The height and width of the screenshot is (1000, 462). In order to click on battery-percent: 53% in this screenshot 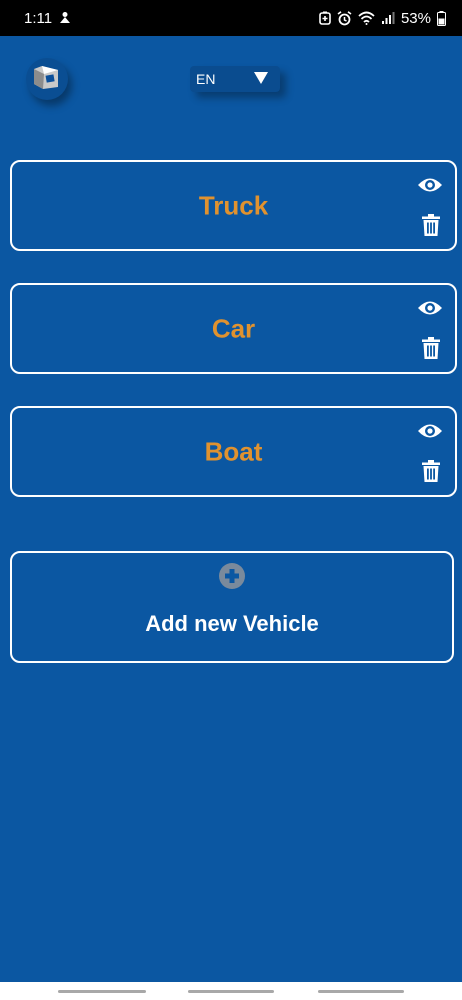, I will do `click(415, 18)`.